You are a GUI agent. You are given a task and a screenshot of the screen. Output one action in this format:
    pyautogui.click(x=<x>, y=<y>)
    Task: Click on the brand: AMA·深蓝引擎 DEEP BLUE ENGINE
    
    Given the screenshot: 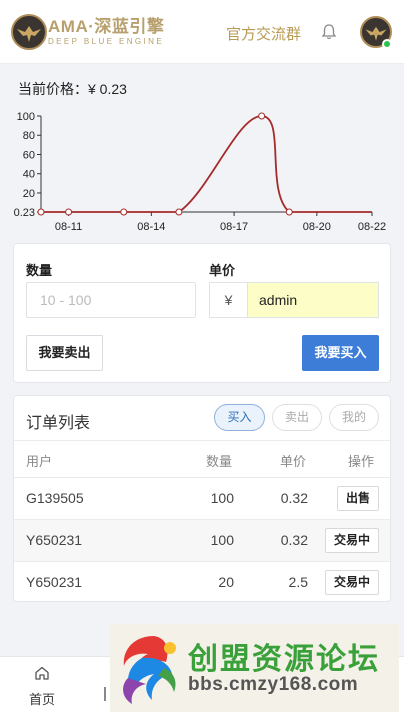 What is the action you would take?
    pyautogui.click(x=106, y=32)
    